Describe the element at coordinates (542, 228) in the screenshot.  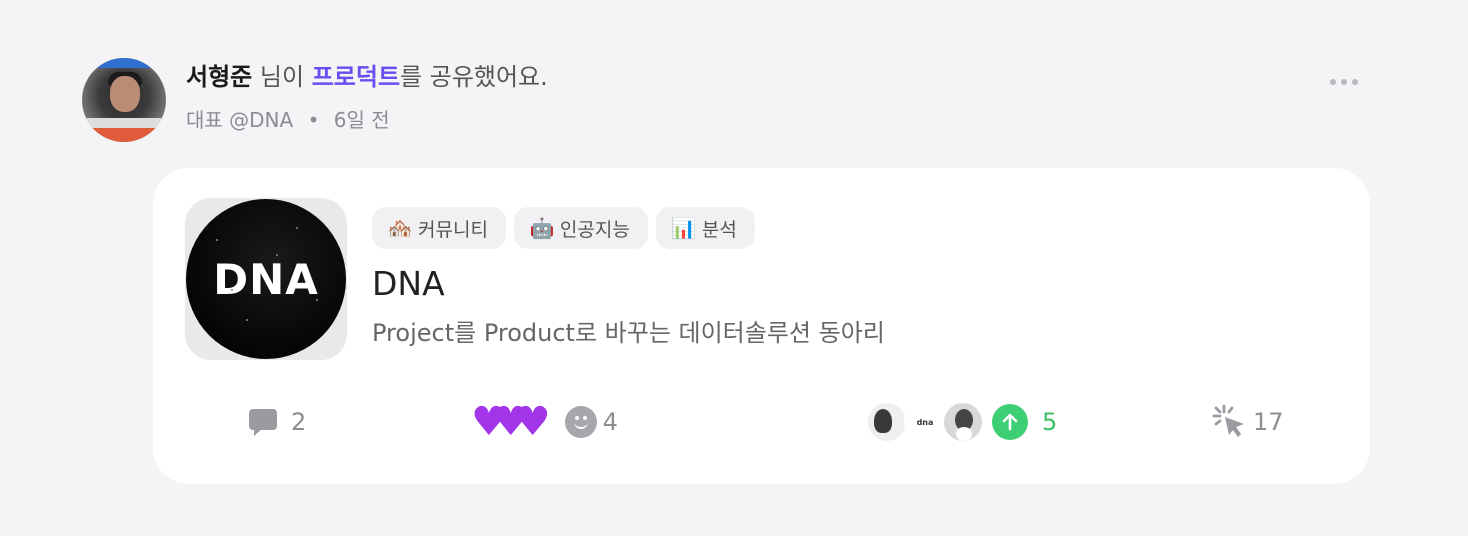
I see `robot-icon: 🤖` at that location.